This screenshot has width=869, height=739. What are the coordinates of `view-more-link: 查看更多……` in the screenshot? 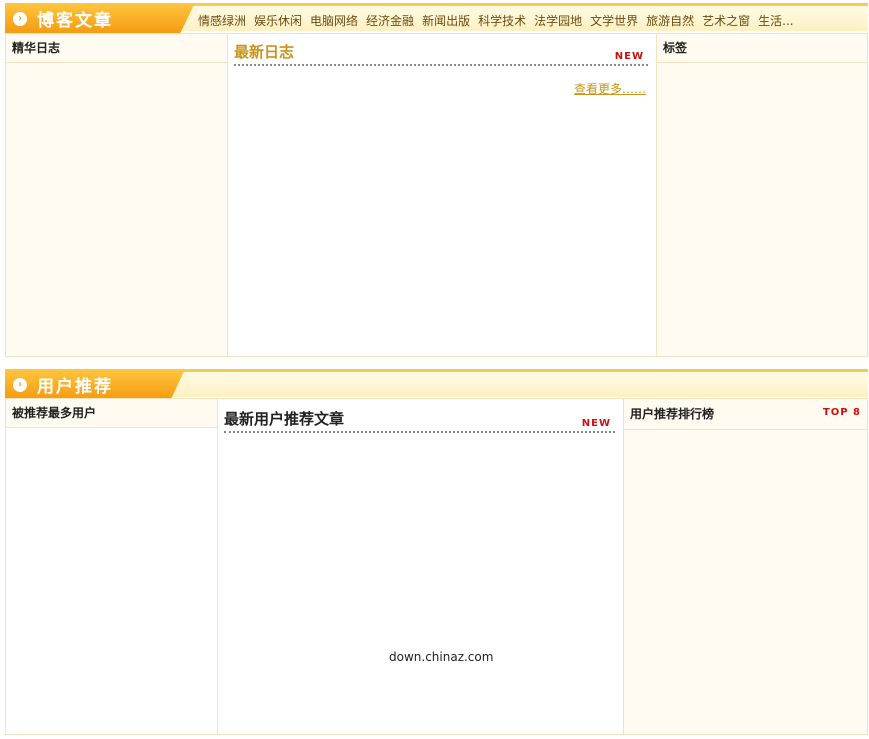 It's located at (610, 88).